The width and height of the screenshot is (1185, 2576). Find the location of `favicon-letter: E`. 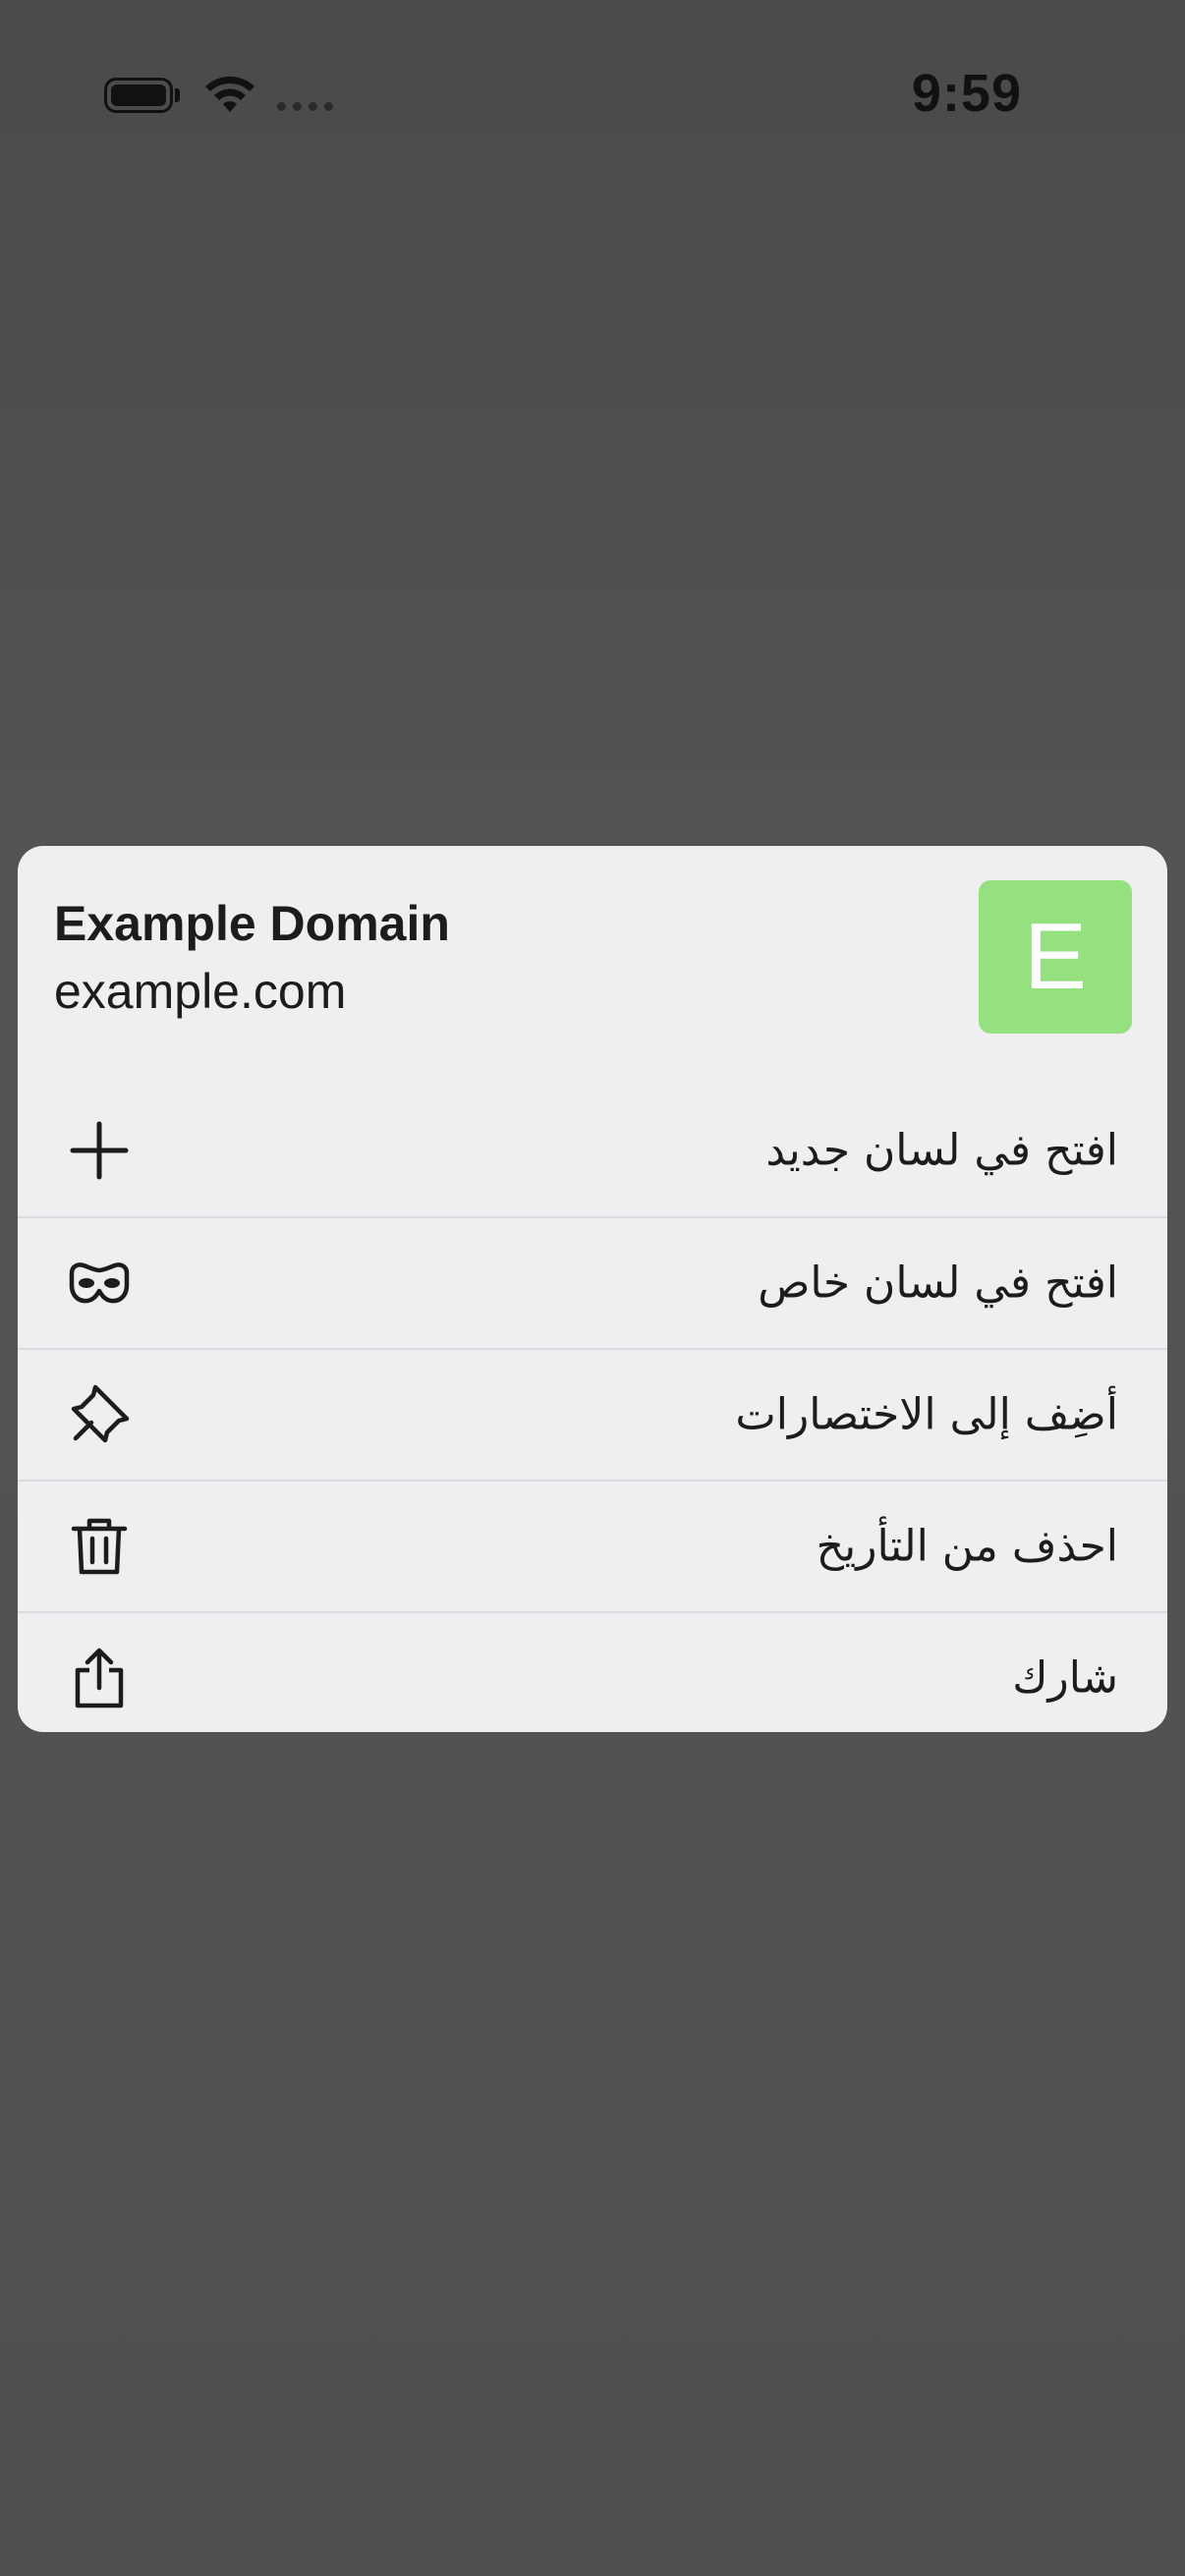

favicon-letter: E is located at coordinates (1056, 956).